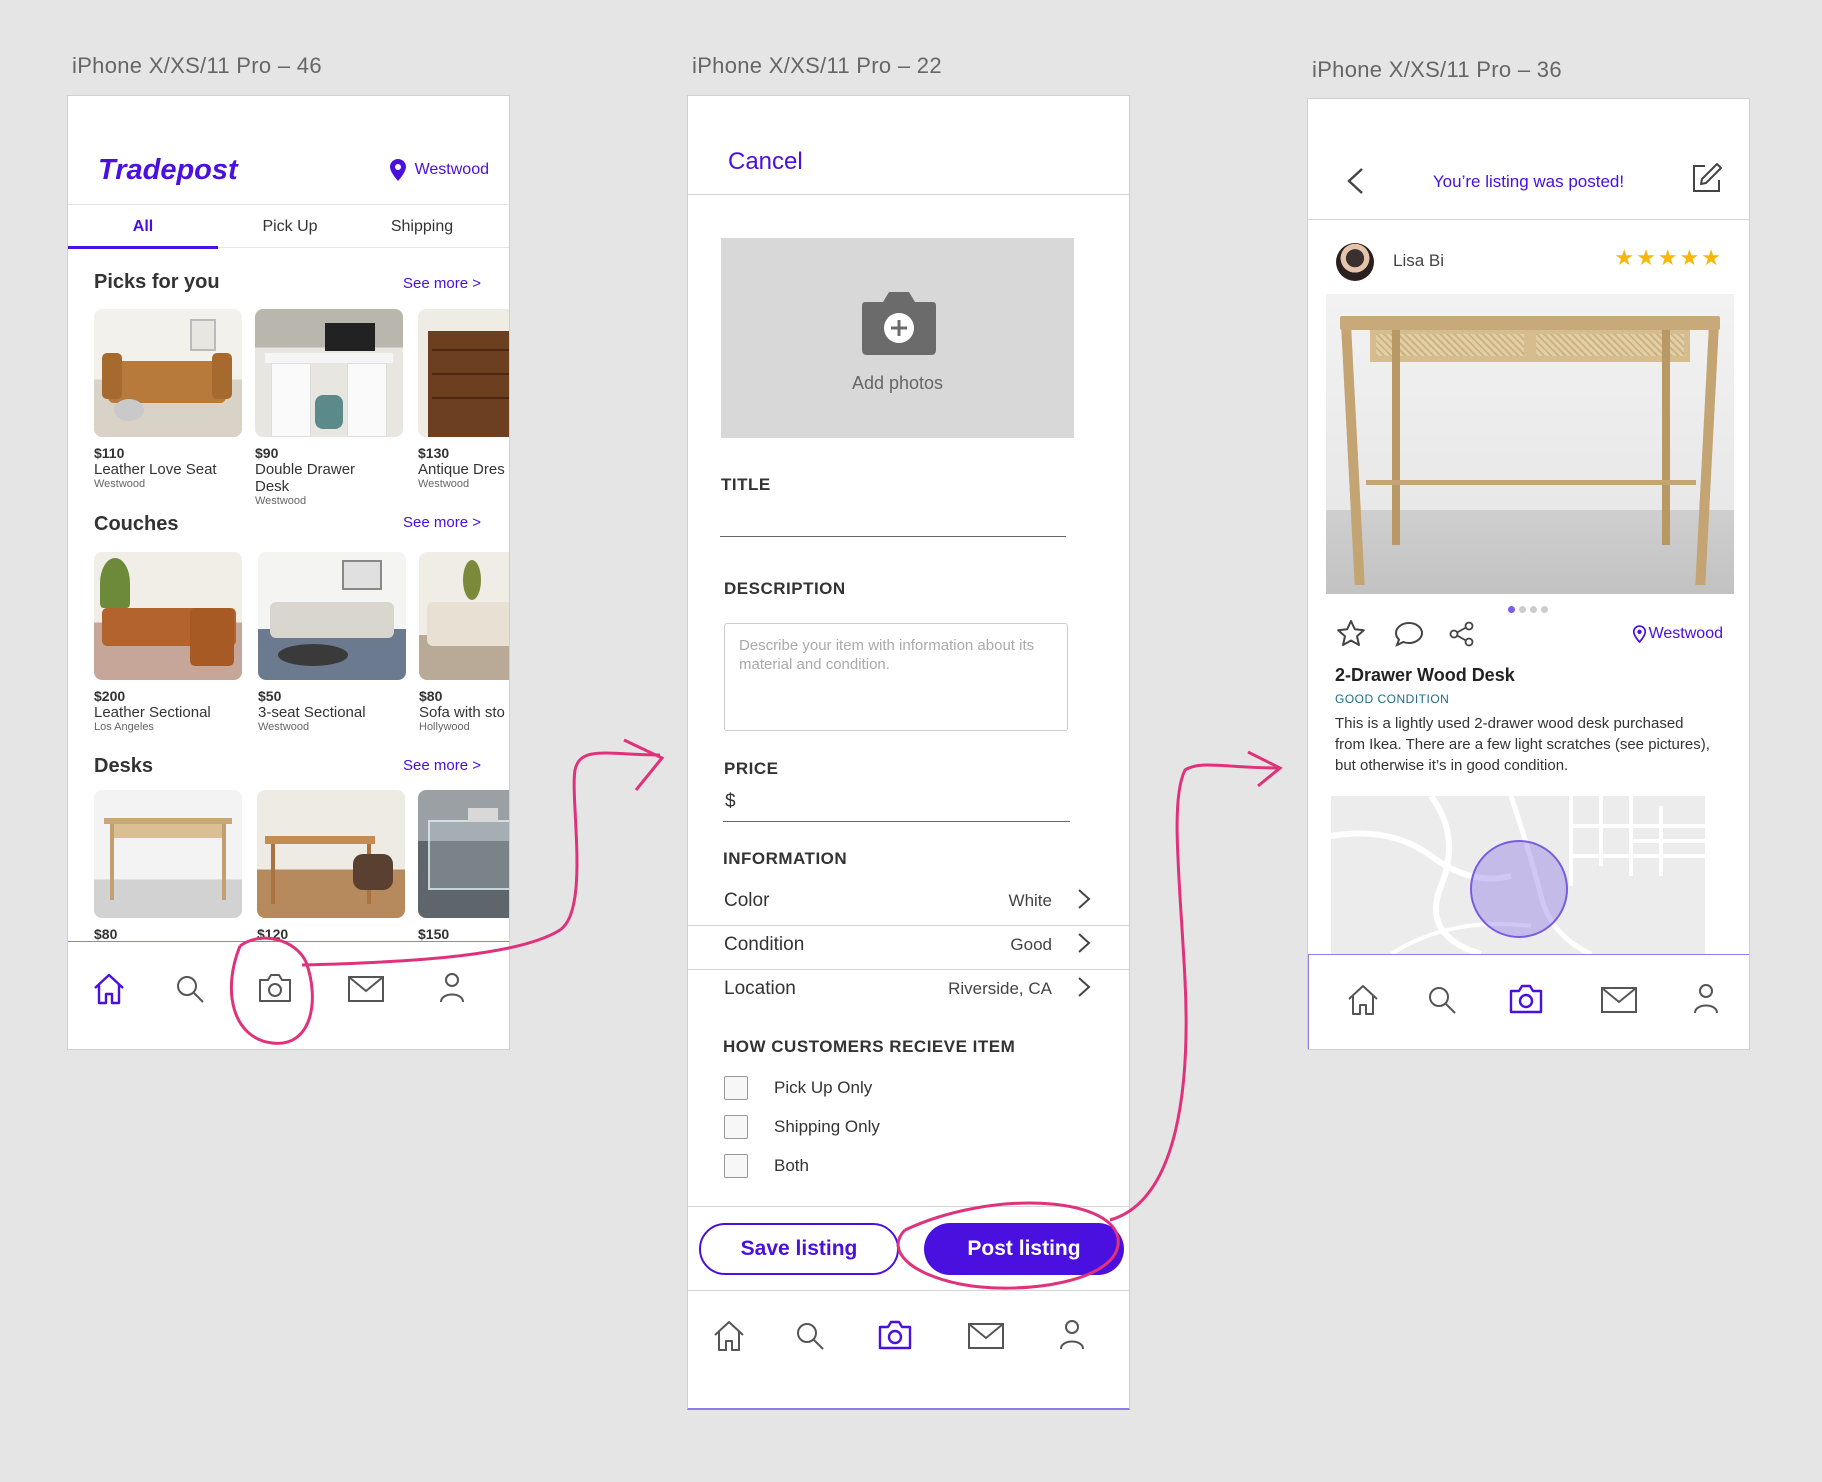 The height and width of the screenshot is (1482, 1822). I want to click on tab-shipping: Shipping, so click(422, 227).